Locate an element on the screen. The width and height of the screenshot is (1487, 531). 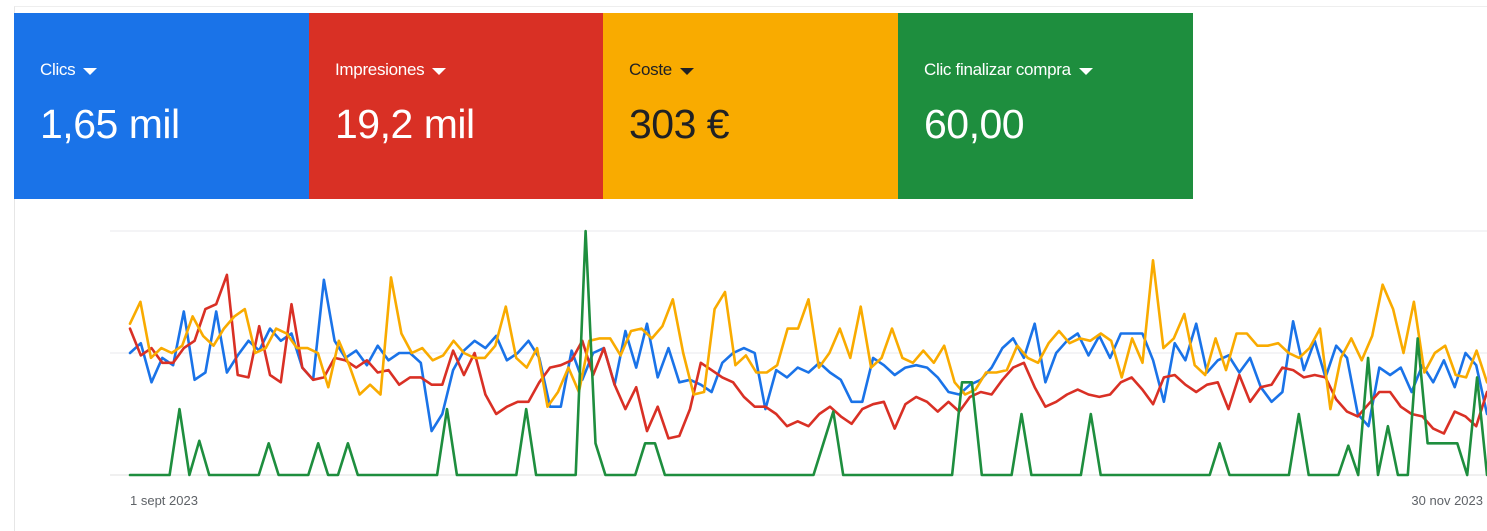
x-axis-start-label: 1 sept 2023 is located at coordinates (164, 500).